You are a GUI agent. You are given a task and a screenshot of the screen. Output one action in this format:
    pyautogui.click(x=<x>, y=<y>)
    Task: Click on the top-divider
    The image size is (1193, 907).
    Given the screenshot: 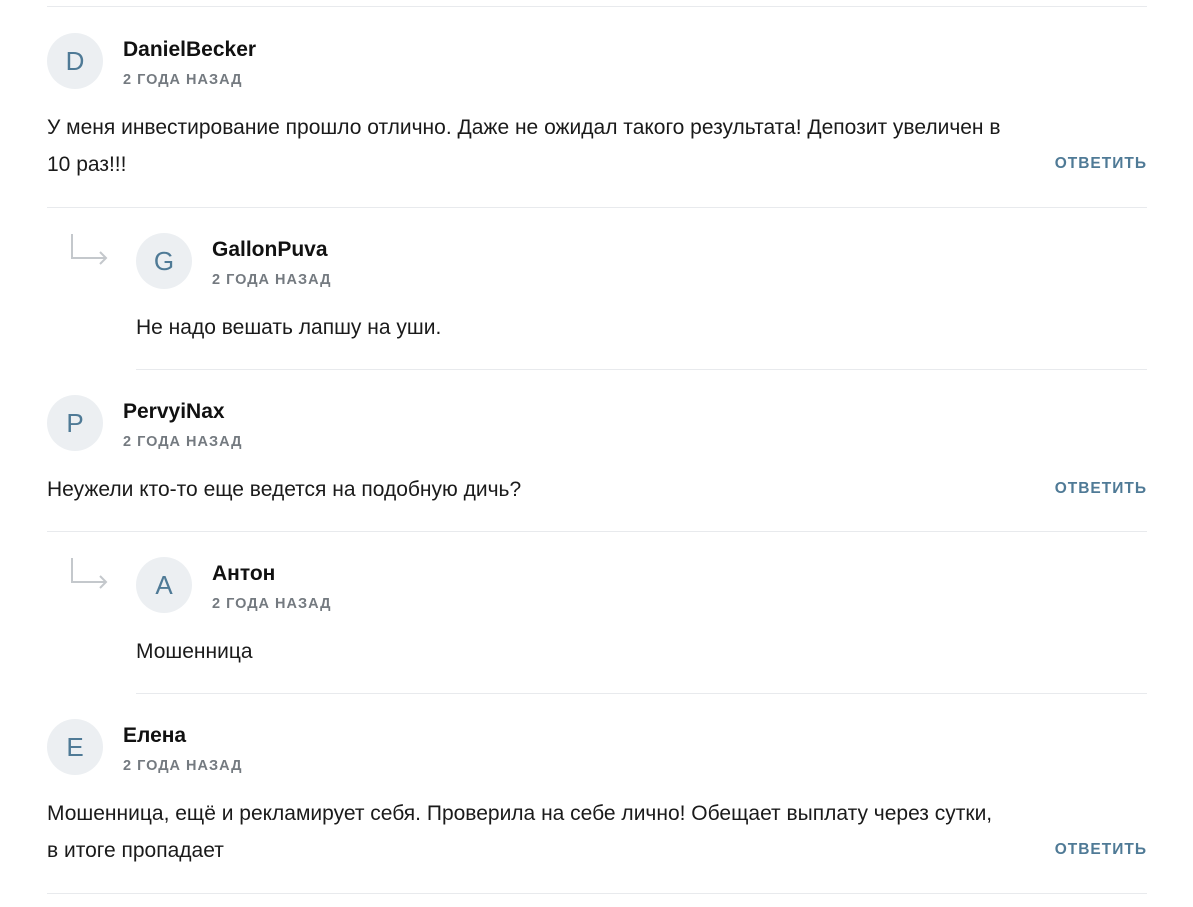 What is the action you would take?
    pyautogui.click(x=597, y=6)
    